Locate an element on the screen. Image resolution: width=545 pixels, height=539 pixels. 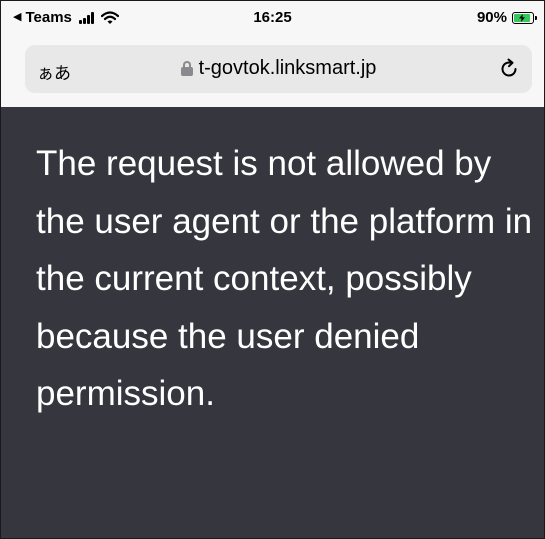
battery-charging-icon is located at coordinates (524, 17).